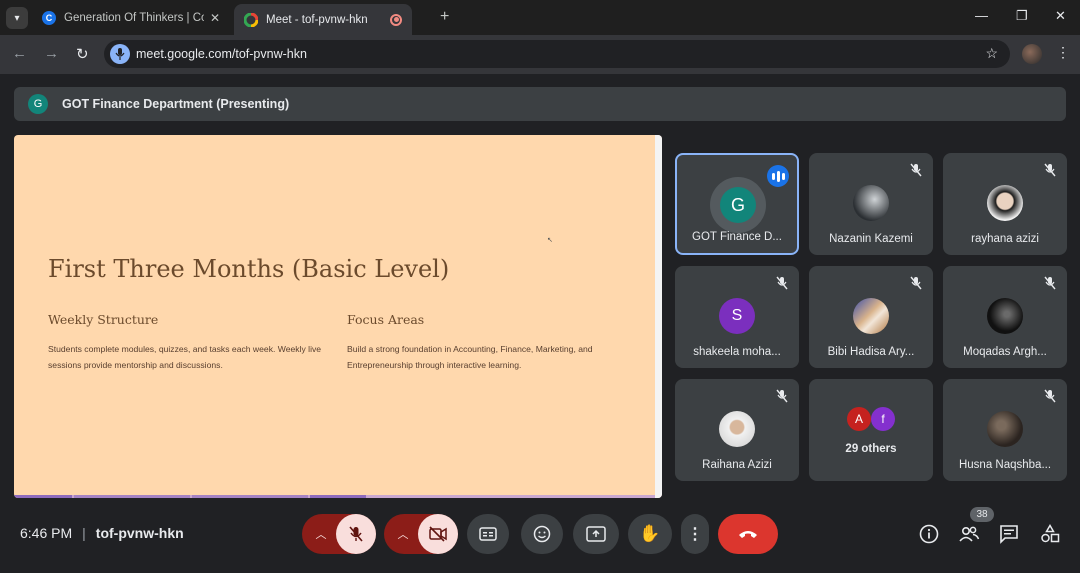  What do you see at coordinates (557, 54) in the screenshot?
I see `omnibox: meet.google.com/tof-pvnw-hkn ☆` at bounding box center [557, 54].